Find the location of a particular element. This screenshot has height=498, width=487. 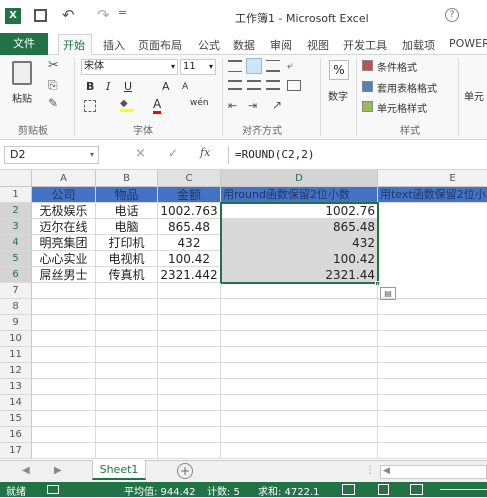

macro-record-icon is located at coordinates (53, 489).